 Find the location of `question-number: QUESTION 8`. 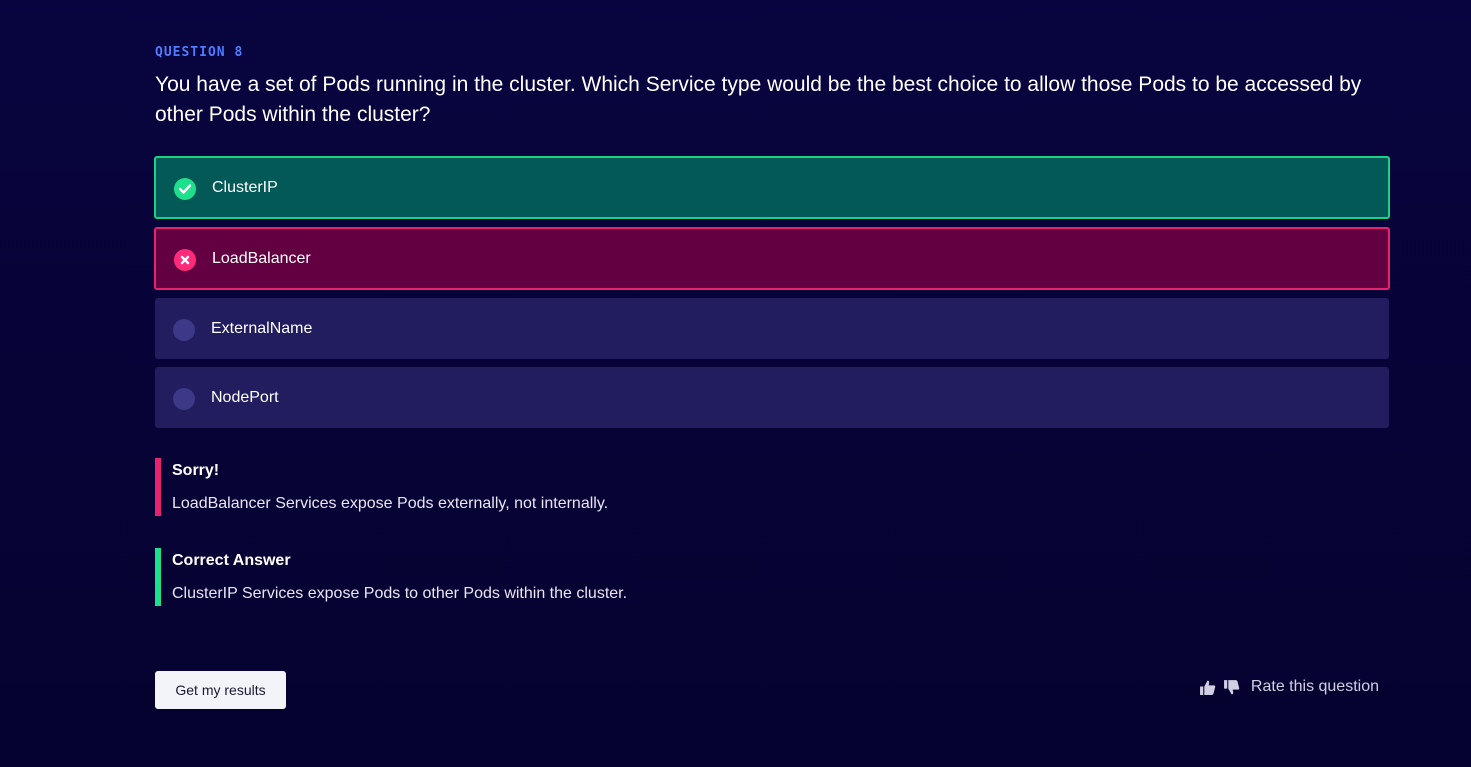

question-number: QUESTION 8 is located at coordinates (199, 52).